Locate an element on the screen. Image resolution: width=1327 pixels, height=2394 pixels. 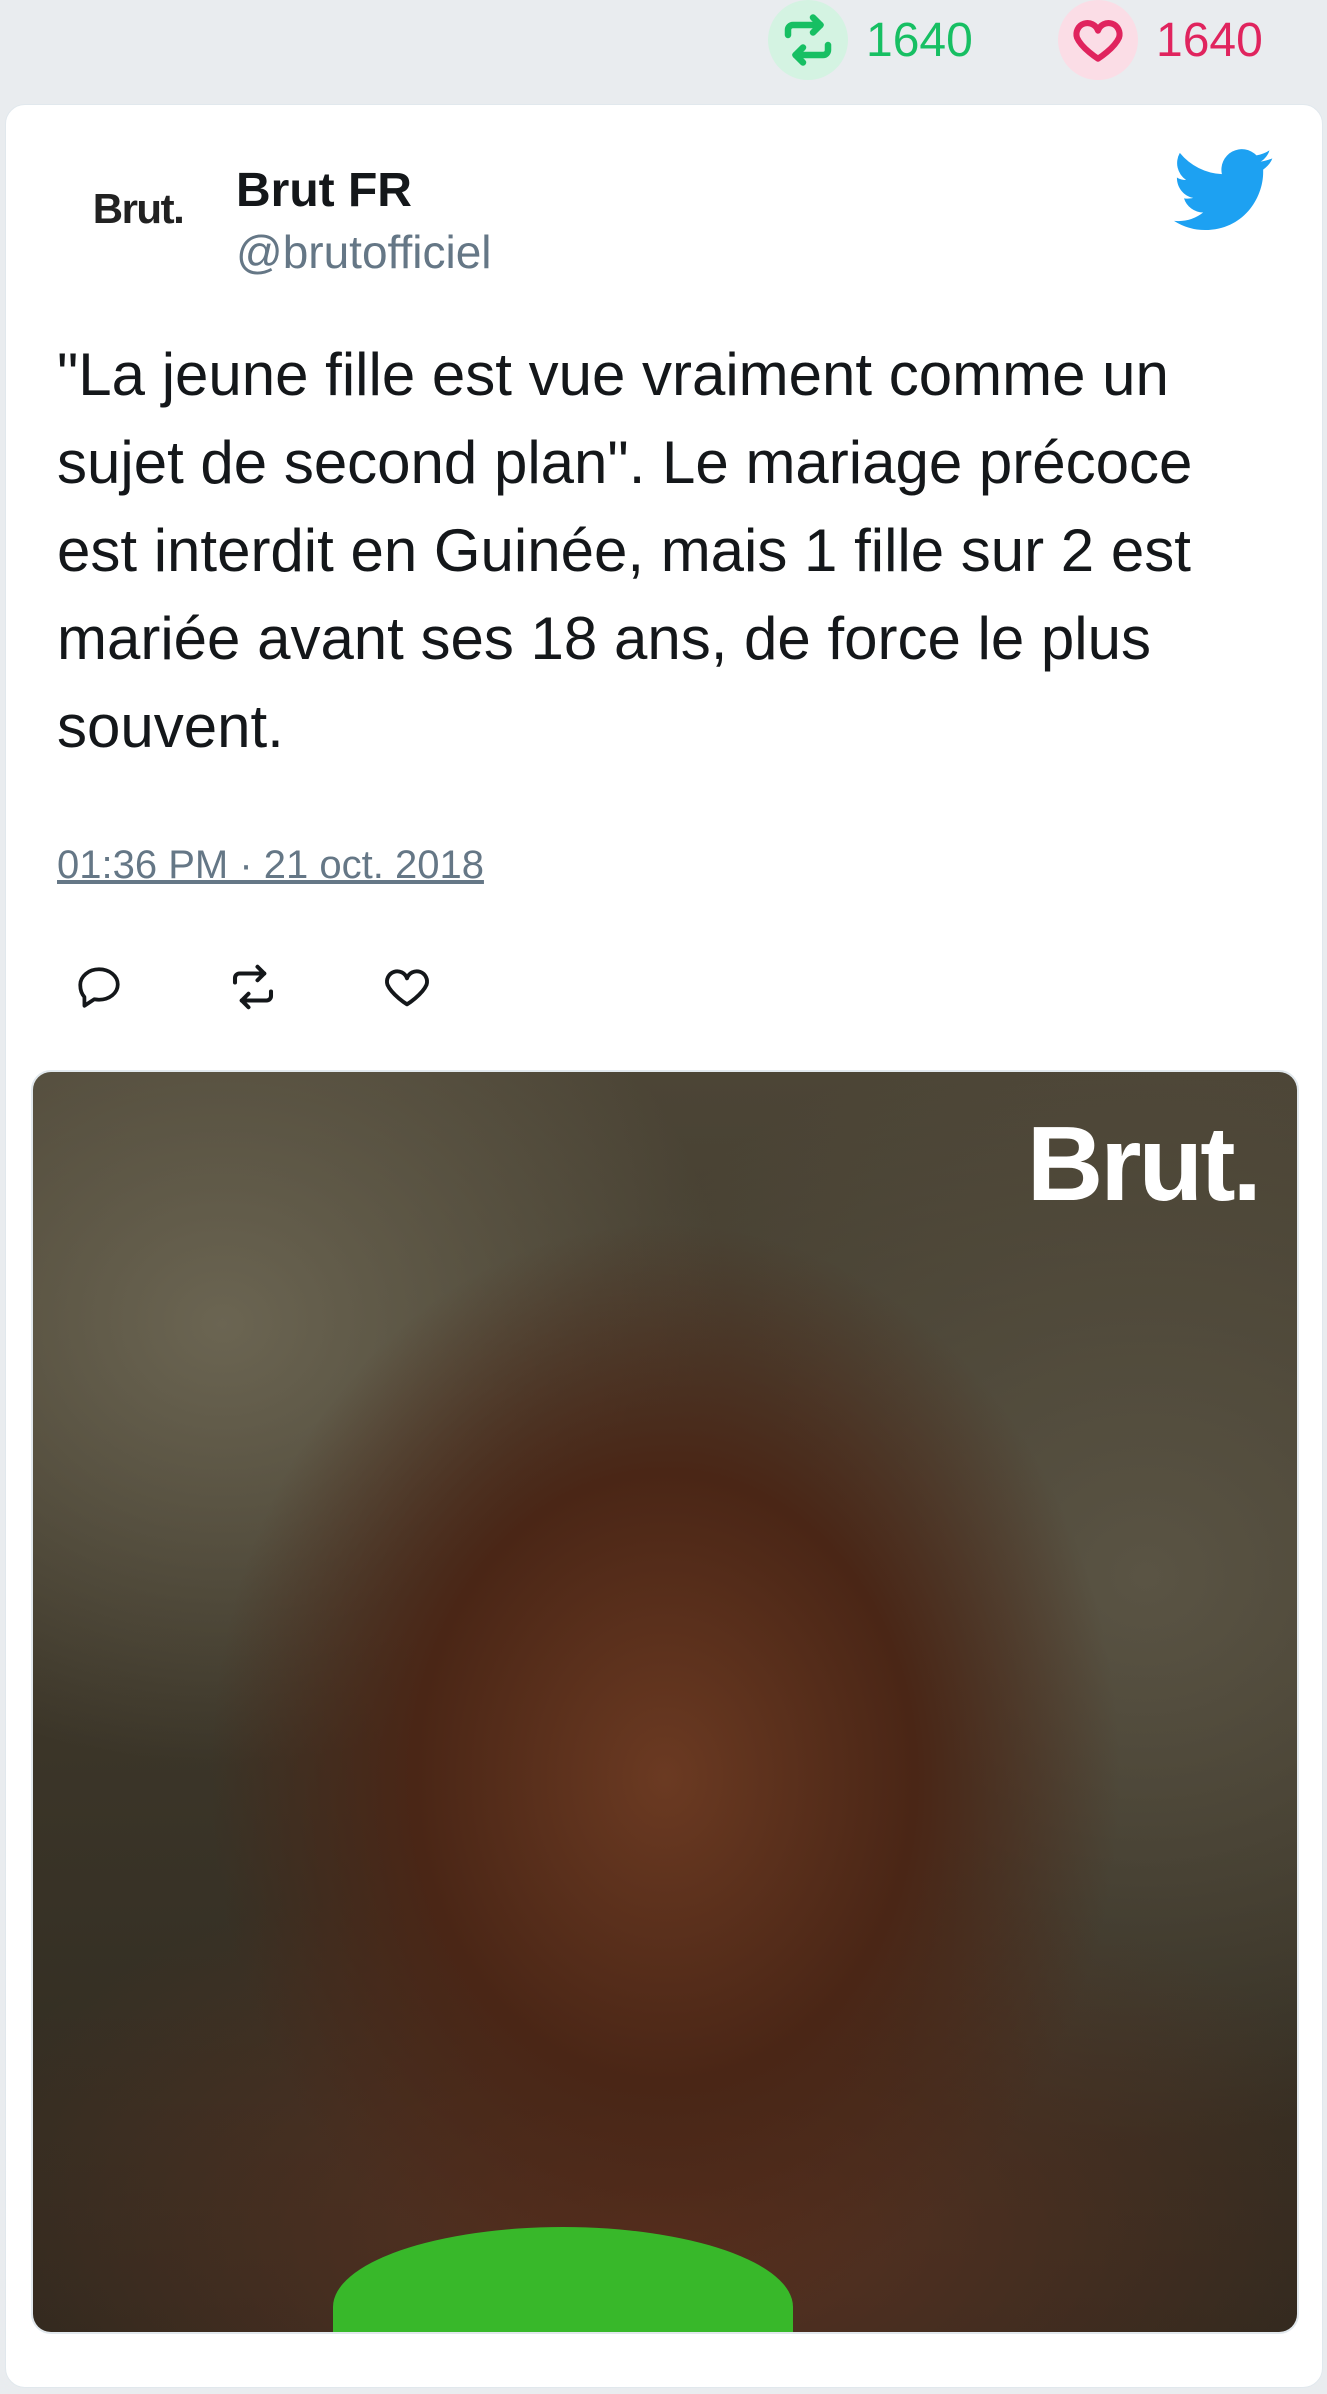
retweet-count-stat: 1640 is located at coordinates (870, 40).